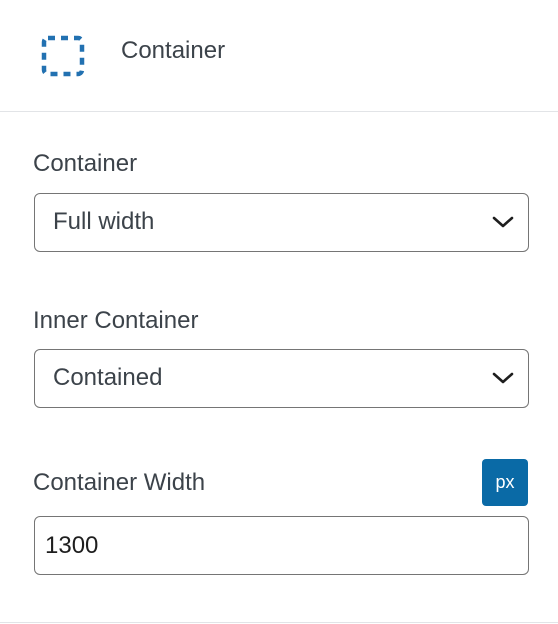 Image resolution: width=558 pixels, height=624 pixels. Describe the element at coordinates (173, 50) in the screenshot. I see `panel-title: Container` at that location.